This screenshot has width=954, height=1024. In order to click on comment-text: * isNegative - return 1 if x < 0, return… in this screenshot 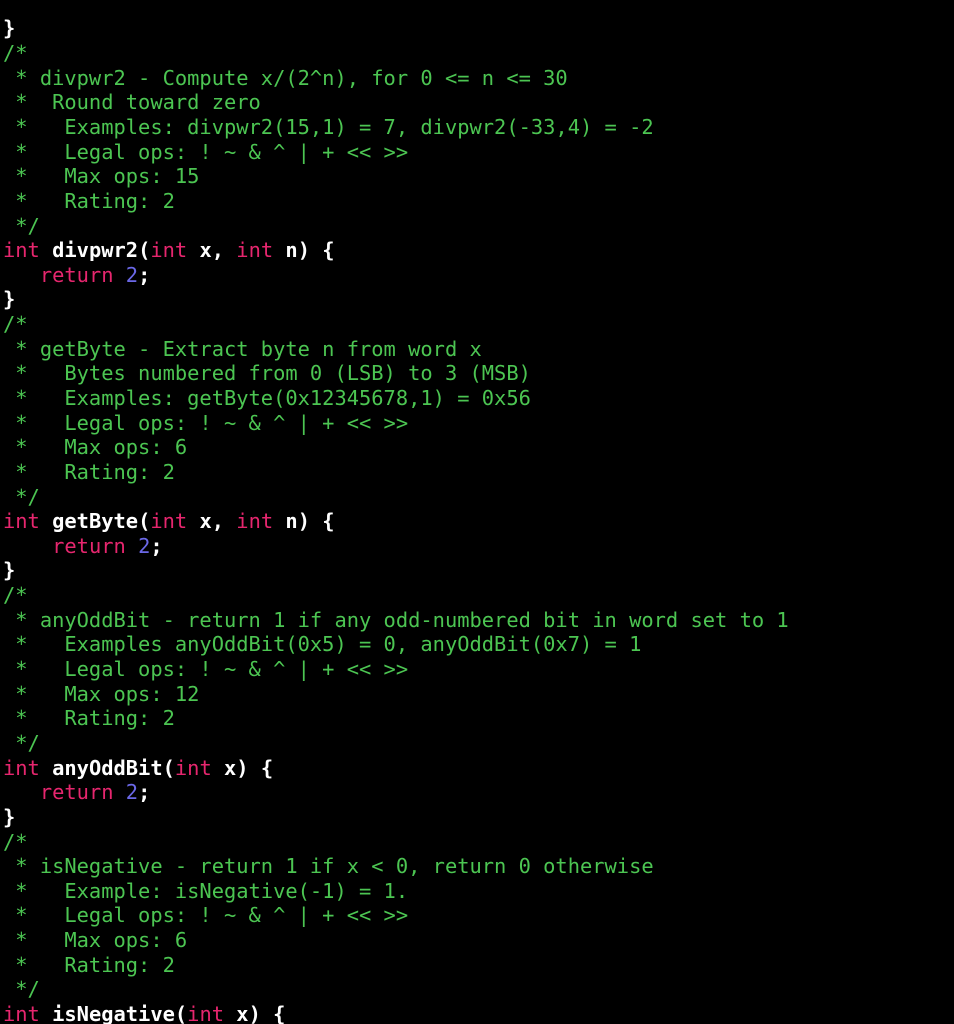, I will do `click(328, 866)`.